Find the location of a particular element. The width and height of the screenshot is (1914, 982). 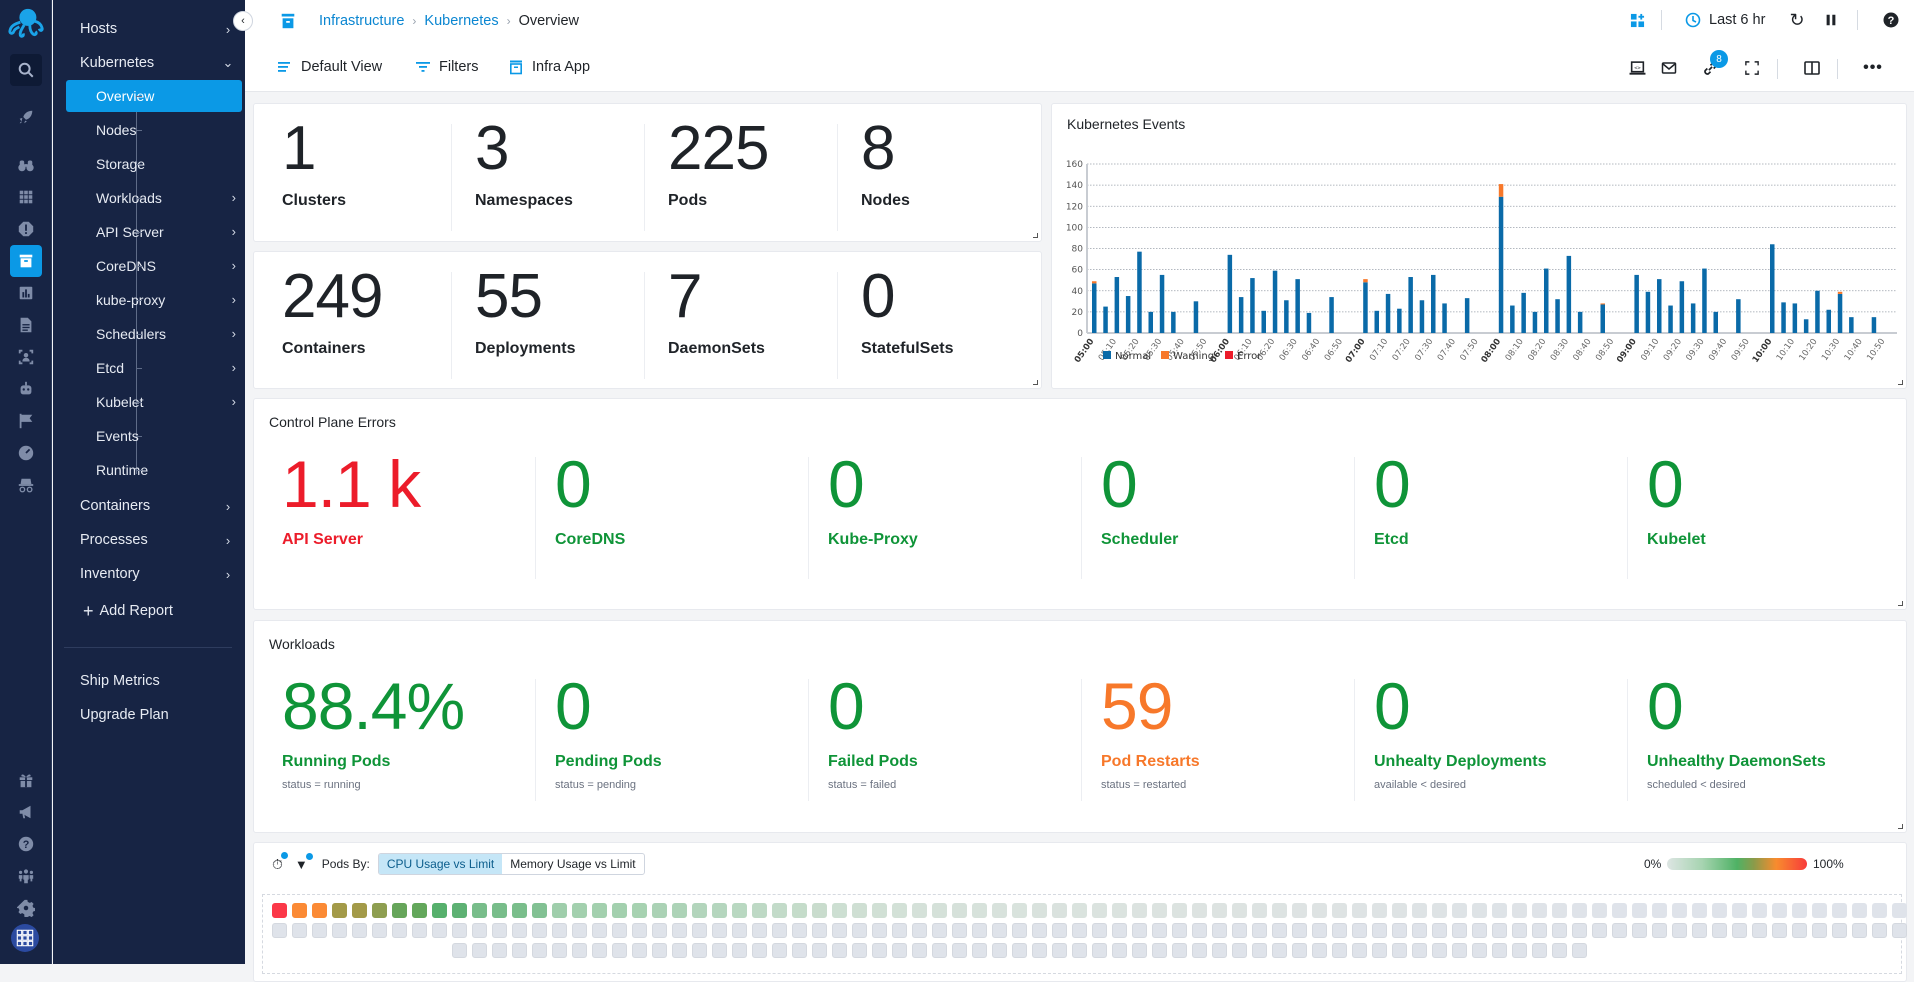

share-link-button: 8 is located at coordinates (1714, 64).